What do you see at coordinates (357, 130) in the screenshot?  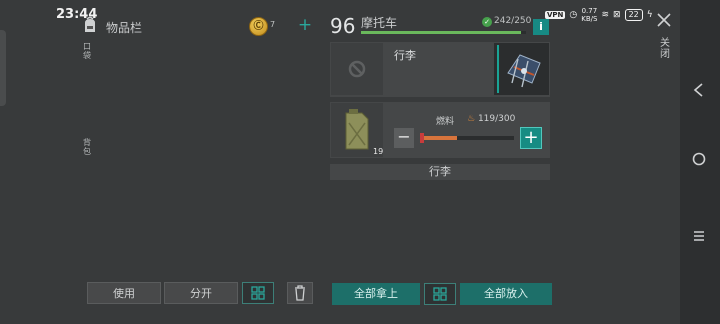 I see `fuel-item-slot: 19` at bounding box center [357, 130].